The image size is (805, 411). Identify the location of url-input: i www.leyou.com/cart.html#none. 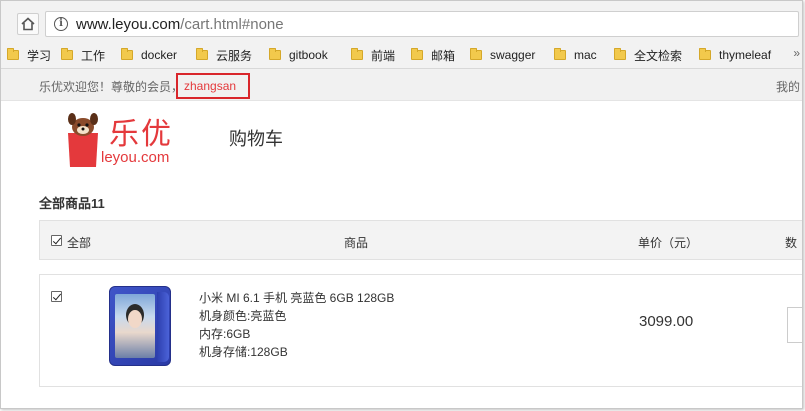
(422, 24).